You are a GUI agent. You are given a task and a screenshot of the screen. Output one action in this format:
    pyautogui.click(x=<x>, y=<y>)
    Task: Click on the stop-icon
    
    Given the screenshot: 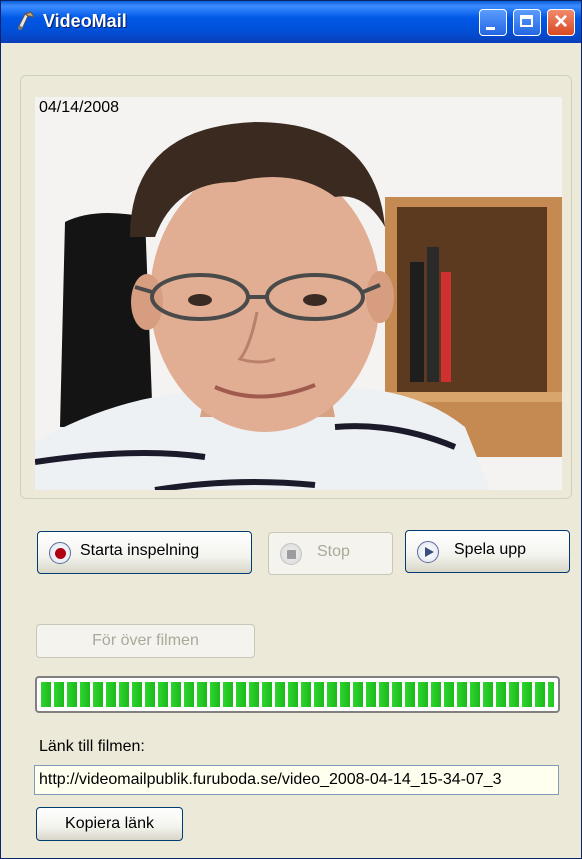 What is the action you would take?
    pyautogui.click(x=291, y=554)
    